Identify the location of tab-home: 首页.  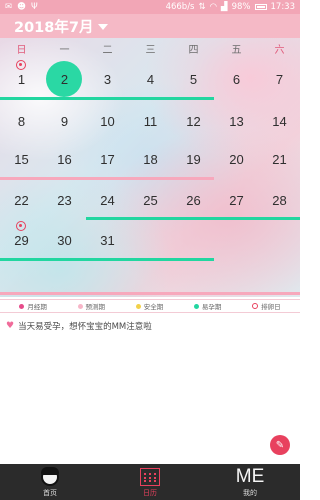
(50, 482).